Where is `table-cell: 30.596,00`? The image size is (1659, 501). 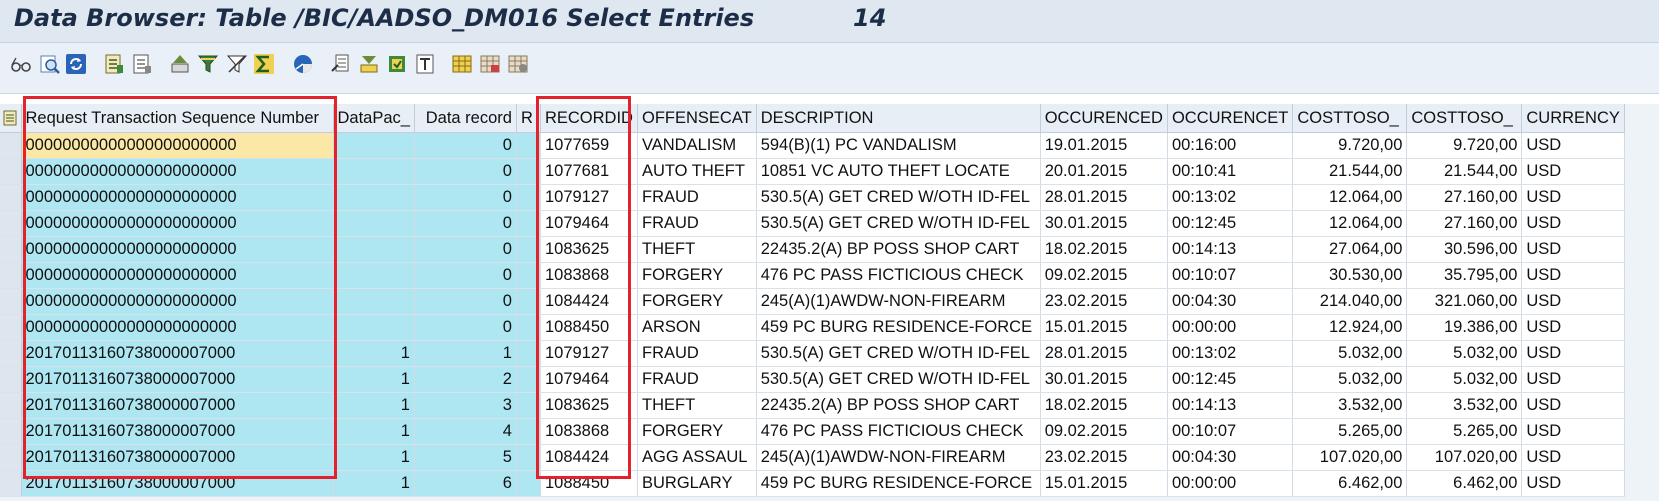
table-cell: 30.596,00 is located at coordinates (1464, 249).